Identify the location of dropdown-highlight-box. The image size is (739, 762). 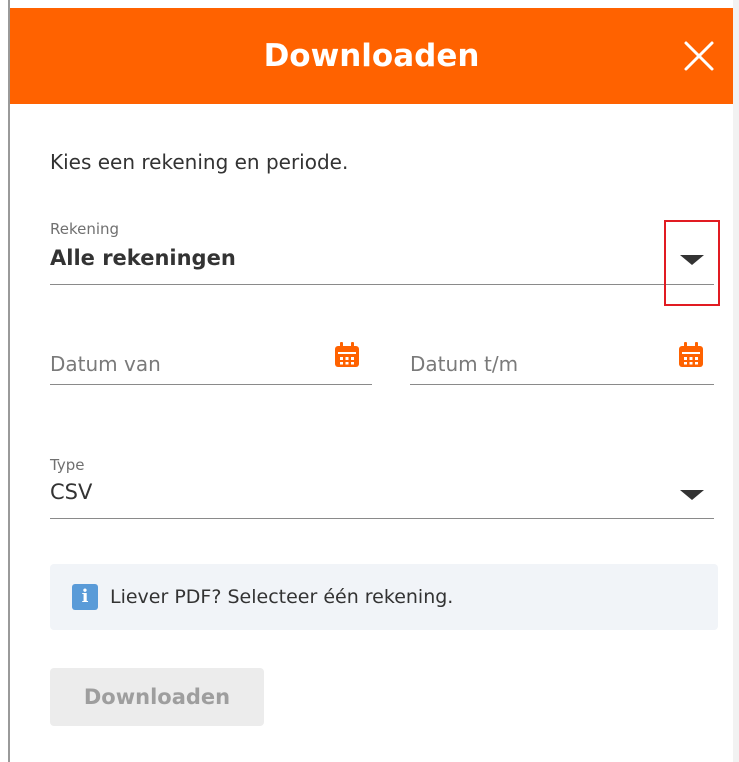
(692, 263).